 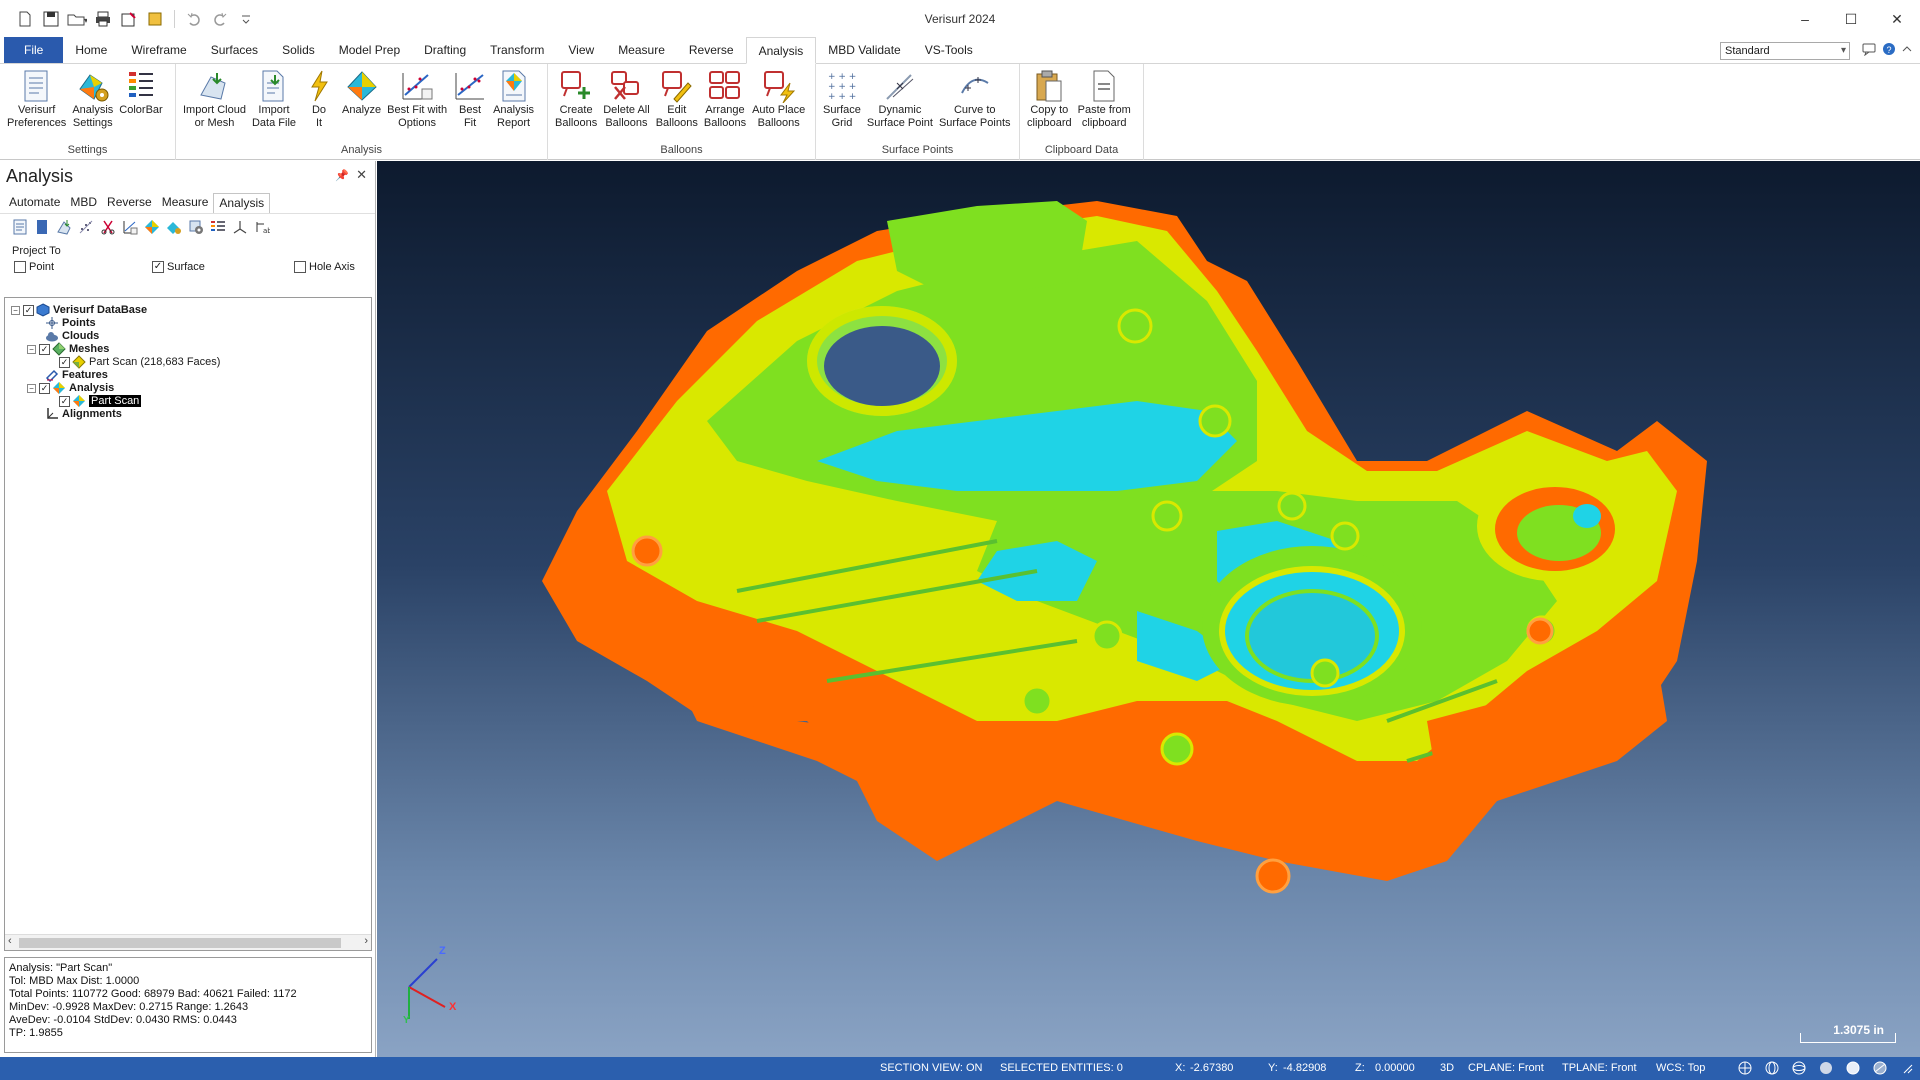 What do you see at coordinates (194, 19) in the screenshot?
I see `undo-icon` at bounding box center [194, 19].